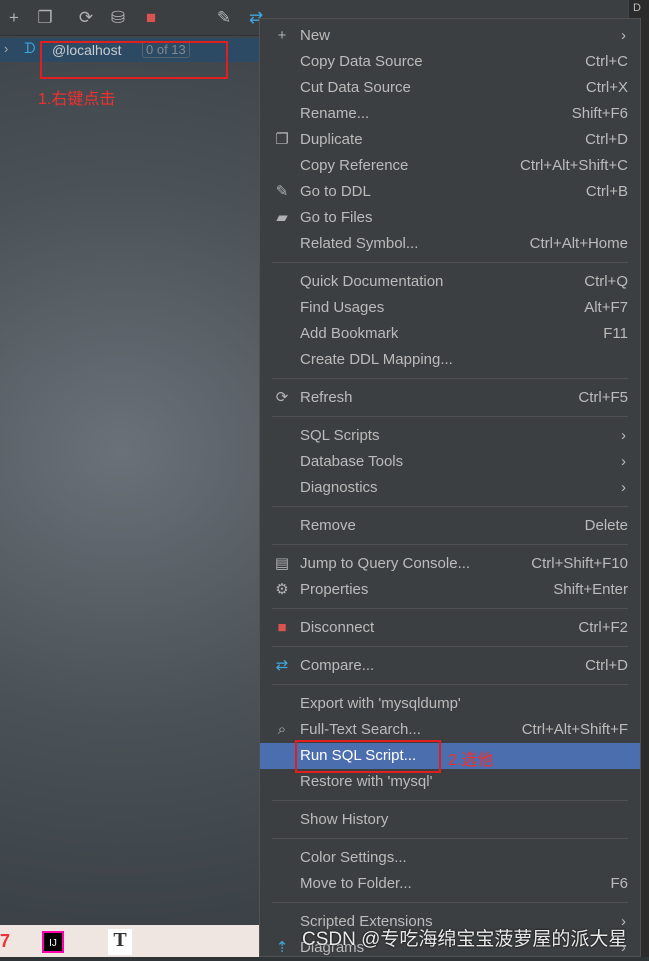  I want to click on menu-item-remove: Remove Delete, so click(450, 526).